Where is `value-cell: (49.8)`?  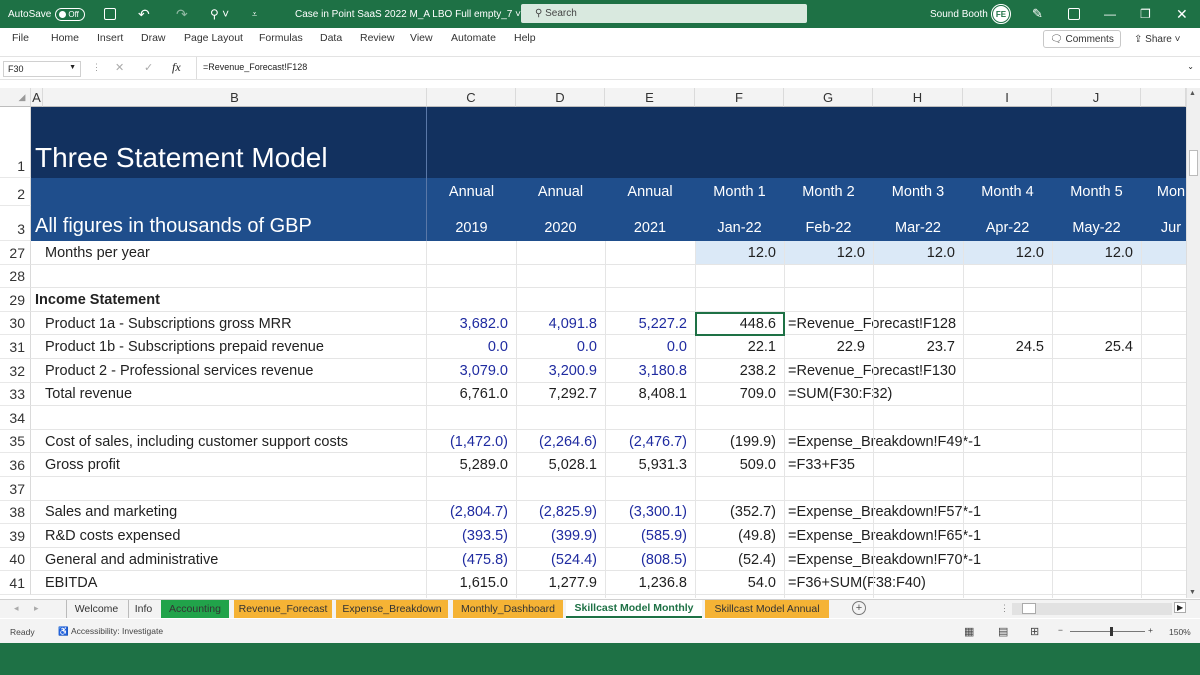
value-cell: (49.8) is located at coordinates (739, 536).